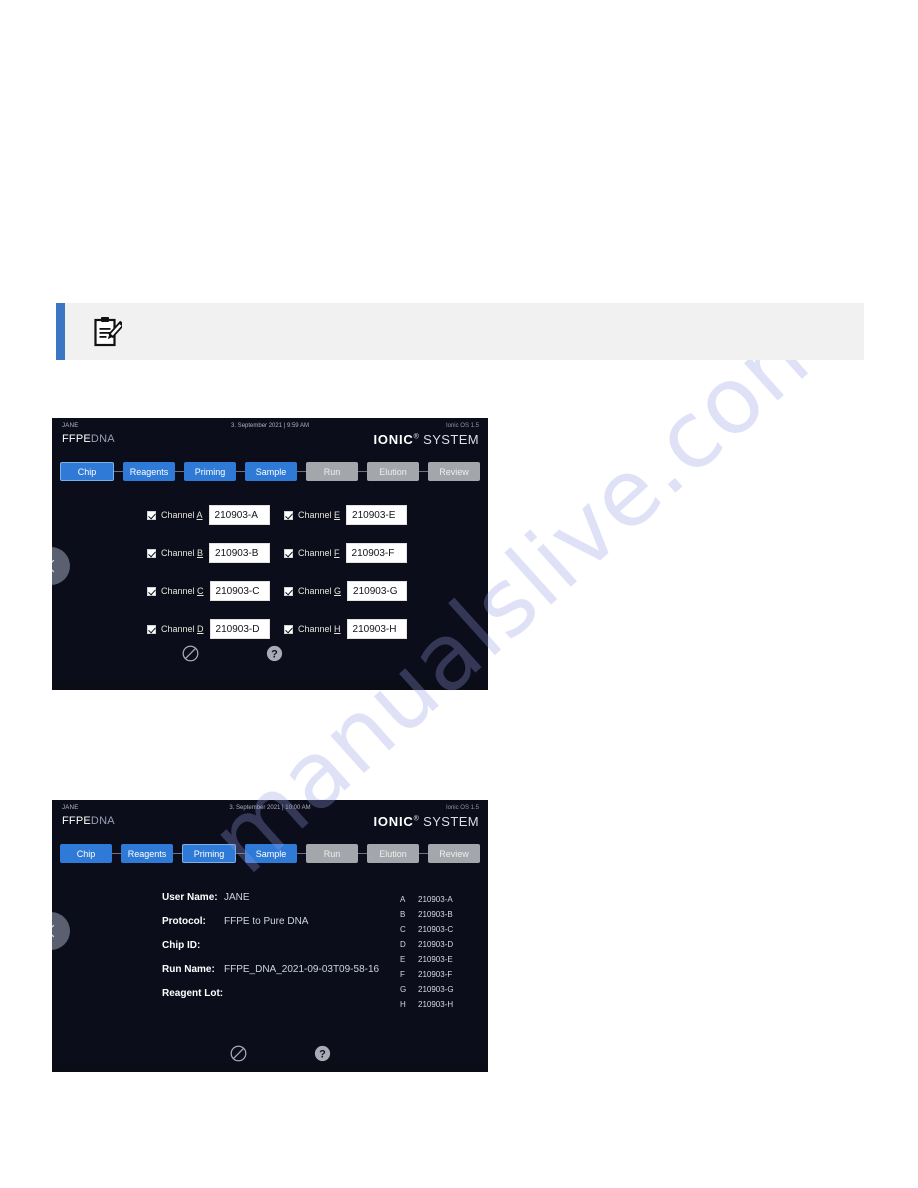 This screenshot has height=1188, width=918. Describe the element at coordinates (319, 553) in the screenshot. I see `channel-label-f: Channel F` at that location.